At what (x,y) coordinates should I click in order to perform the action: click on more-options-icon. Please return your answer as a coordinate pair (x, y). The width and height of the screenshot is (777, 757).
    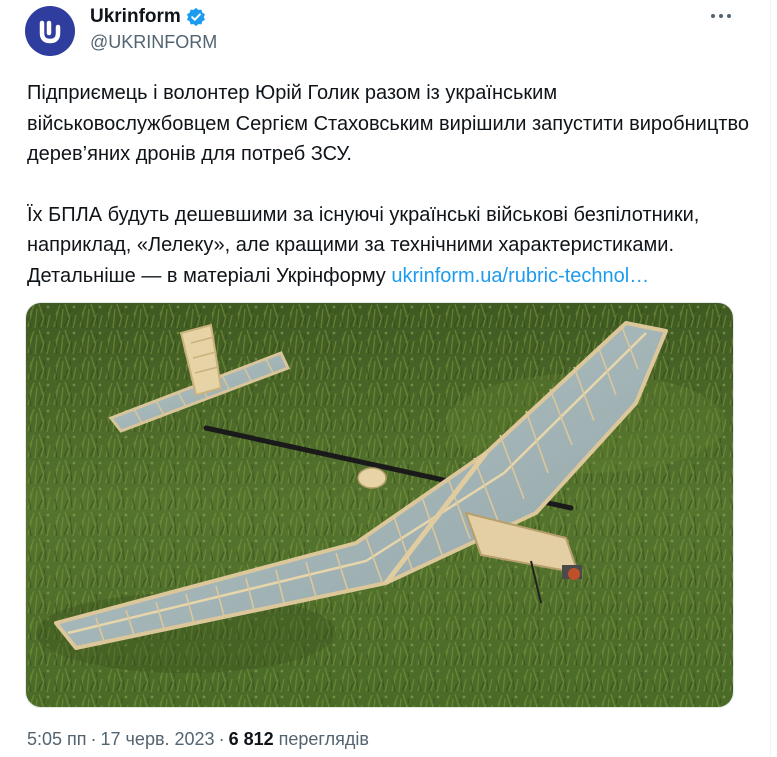
    Looking at the image, I should click on (721, 16).